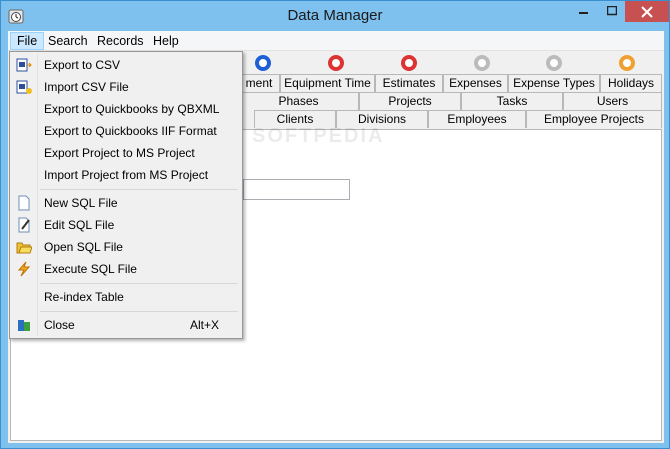  Describe the element at coordinates (263, 63) in the screenshot. I see `nav-next-icon` at that location.